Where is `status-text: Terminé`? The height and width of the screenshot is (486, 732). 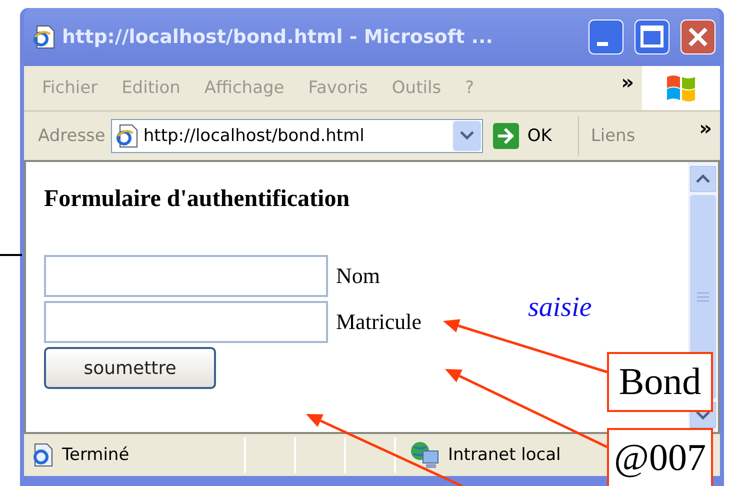 status-text: Terminé is located at coordinates (96, 455).